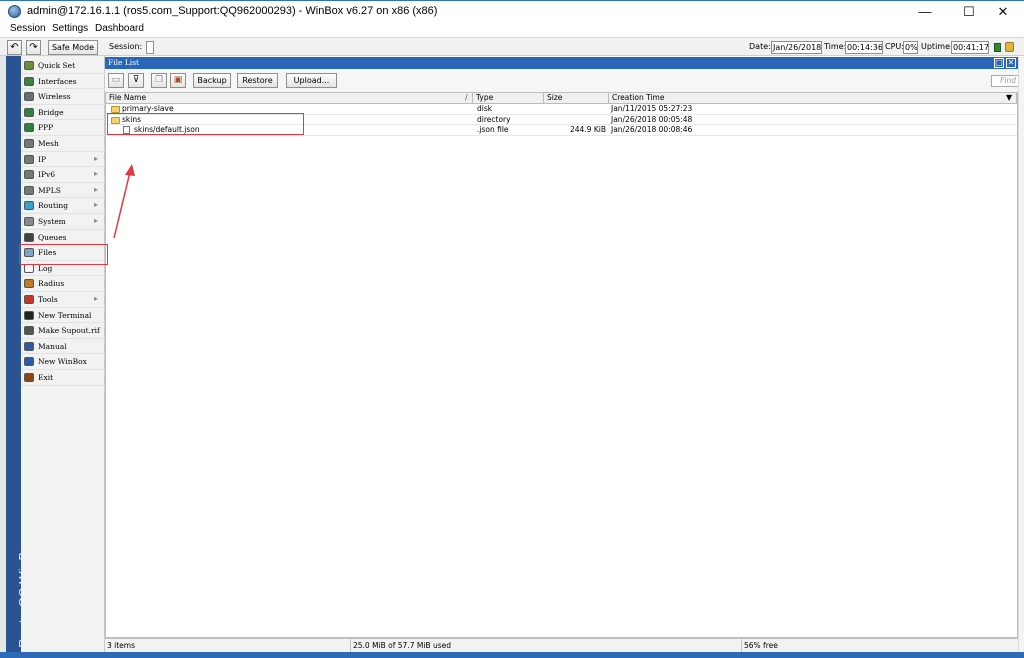 This screenshot has width=1024, height=658. I want to click on cell-type: directory, so click(494, 119).